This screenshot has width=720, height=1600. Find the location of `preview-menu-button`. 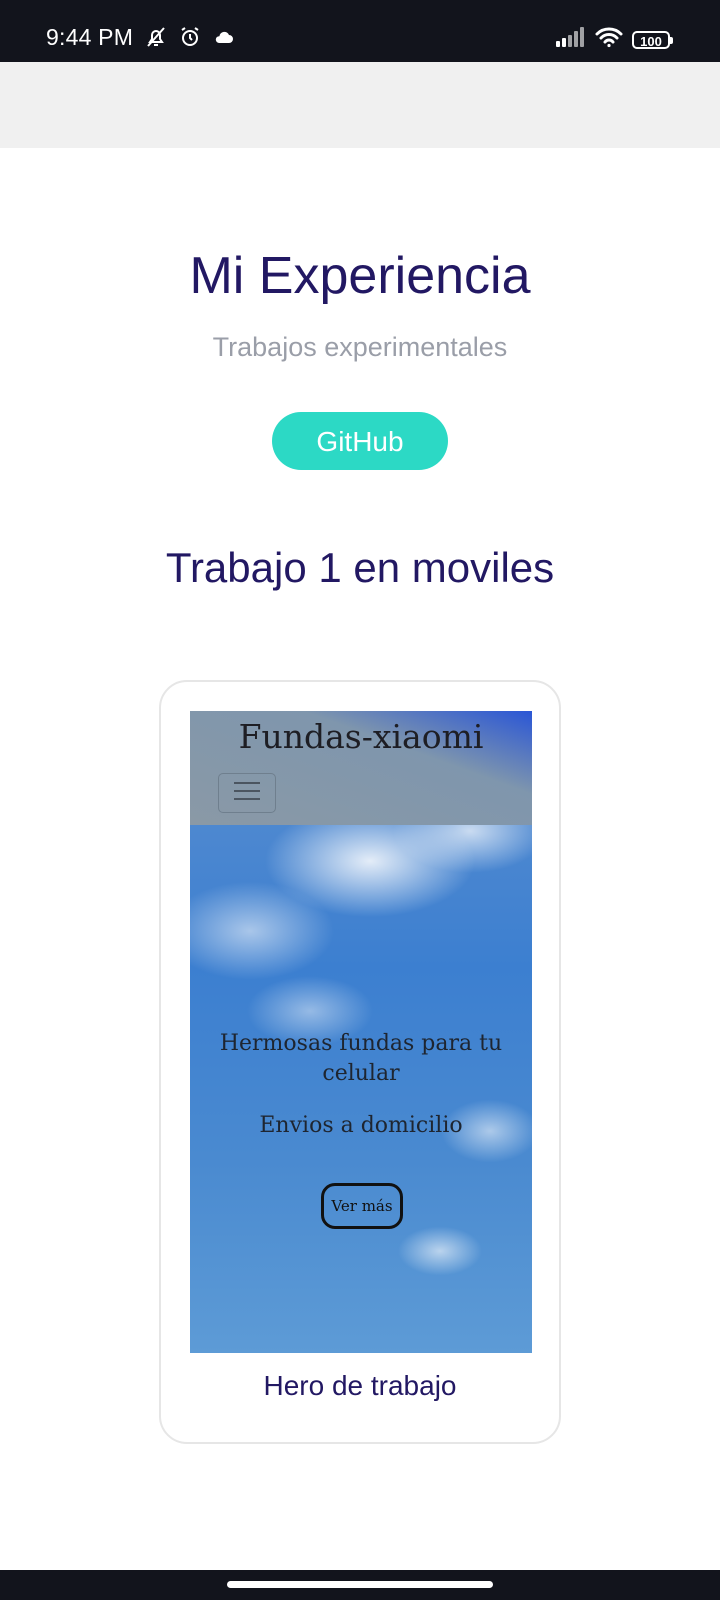

preview-menu-button is located at coordinates (247, 793).